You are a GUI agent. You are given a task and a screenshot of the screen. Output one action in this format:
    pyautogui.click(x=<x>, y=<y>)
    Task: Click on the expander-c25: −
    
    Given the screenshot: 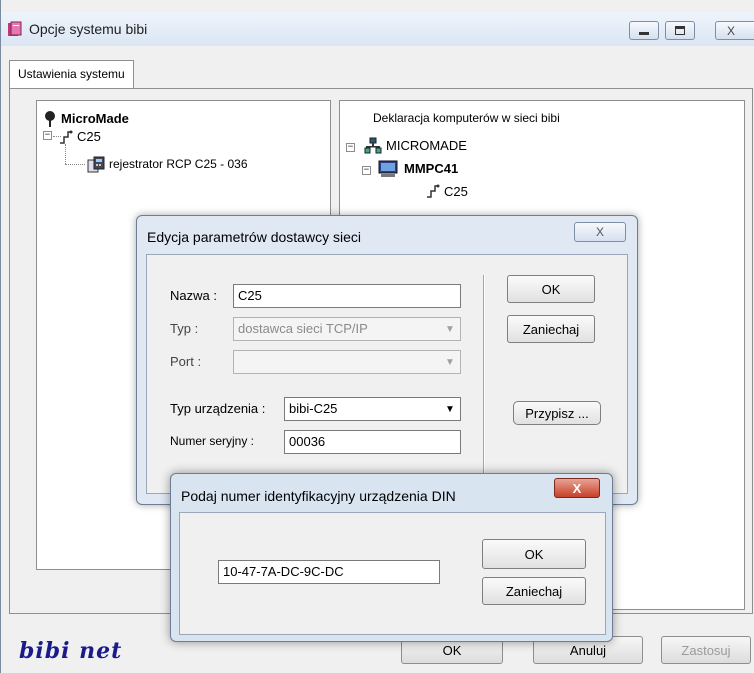 What is the action you would take?
    pyautogui.click(x=47, y=135)
    